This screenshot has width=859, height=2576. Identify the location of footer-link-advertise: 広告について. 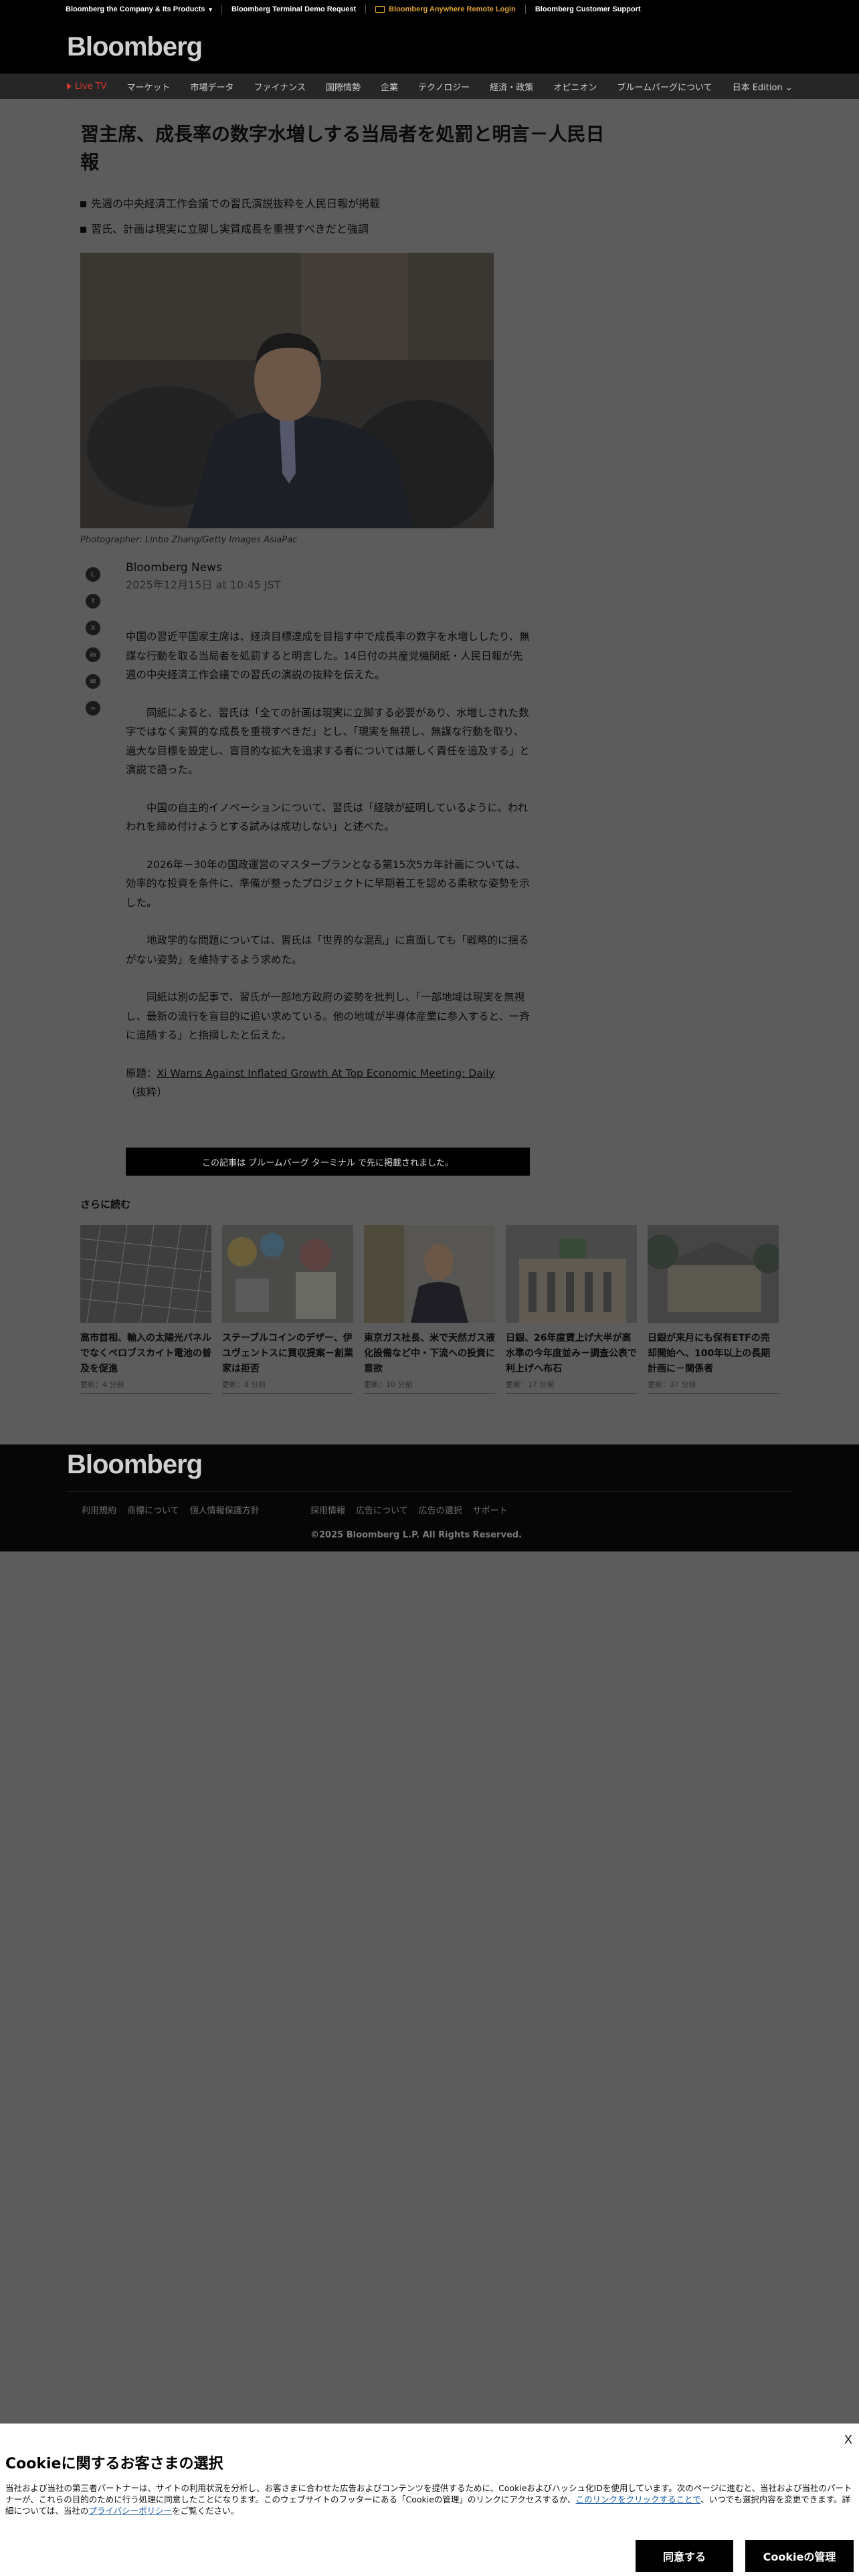
(382, 1509).